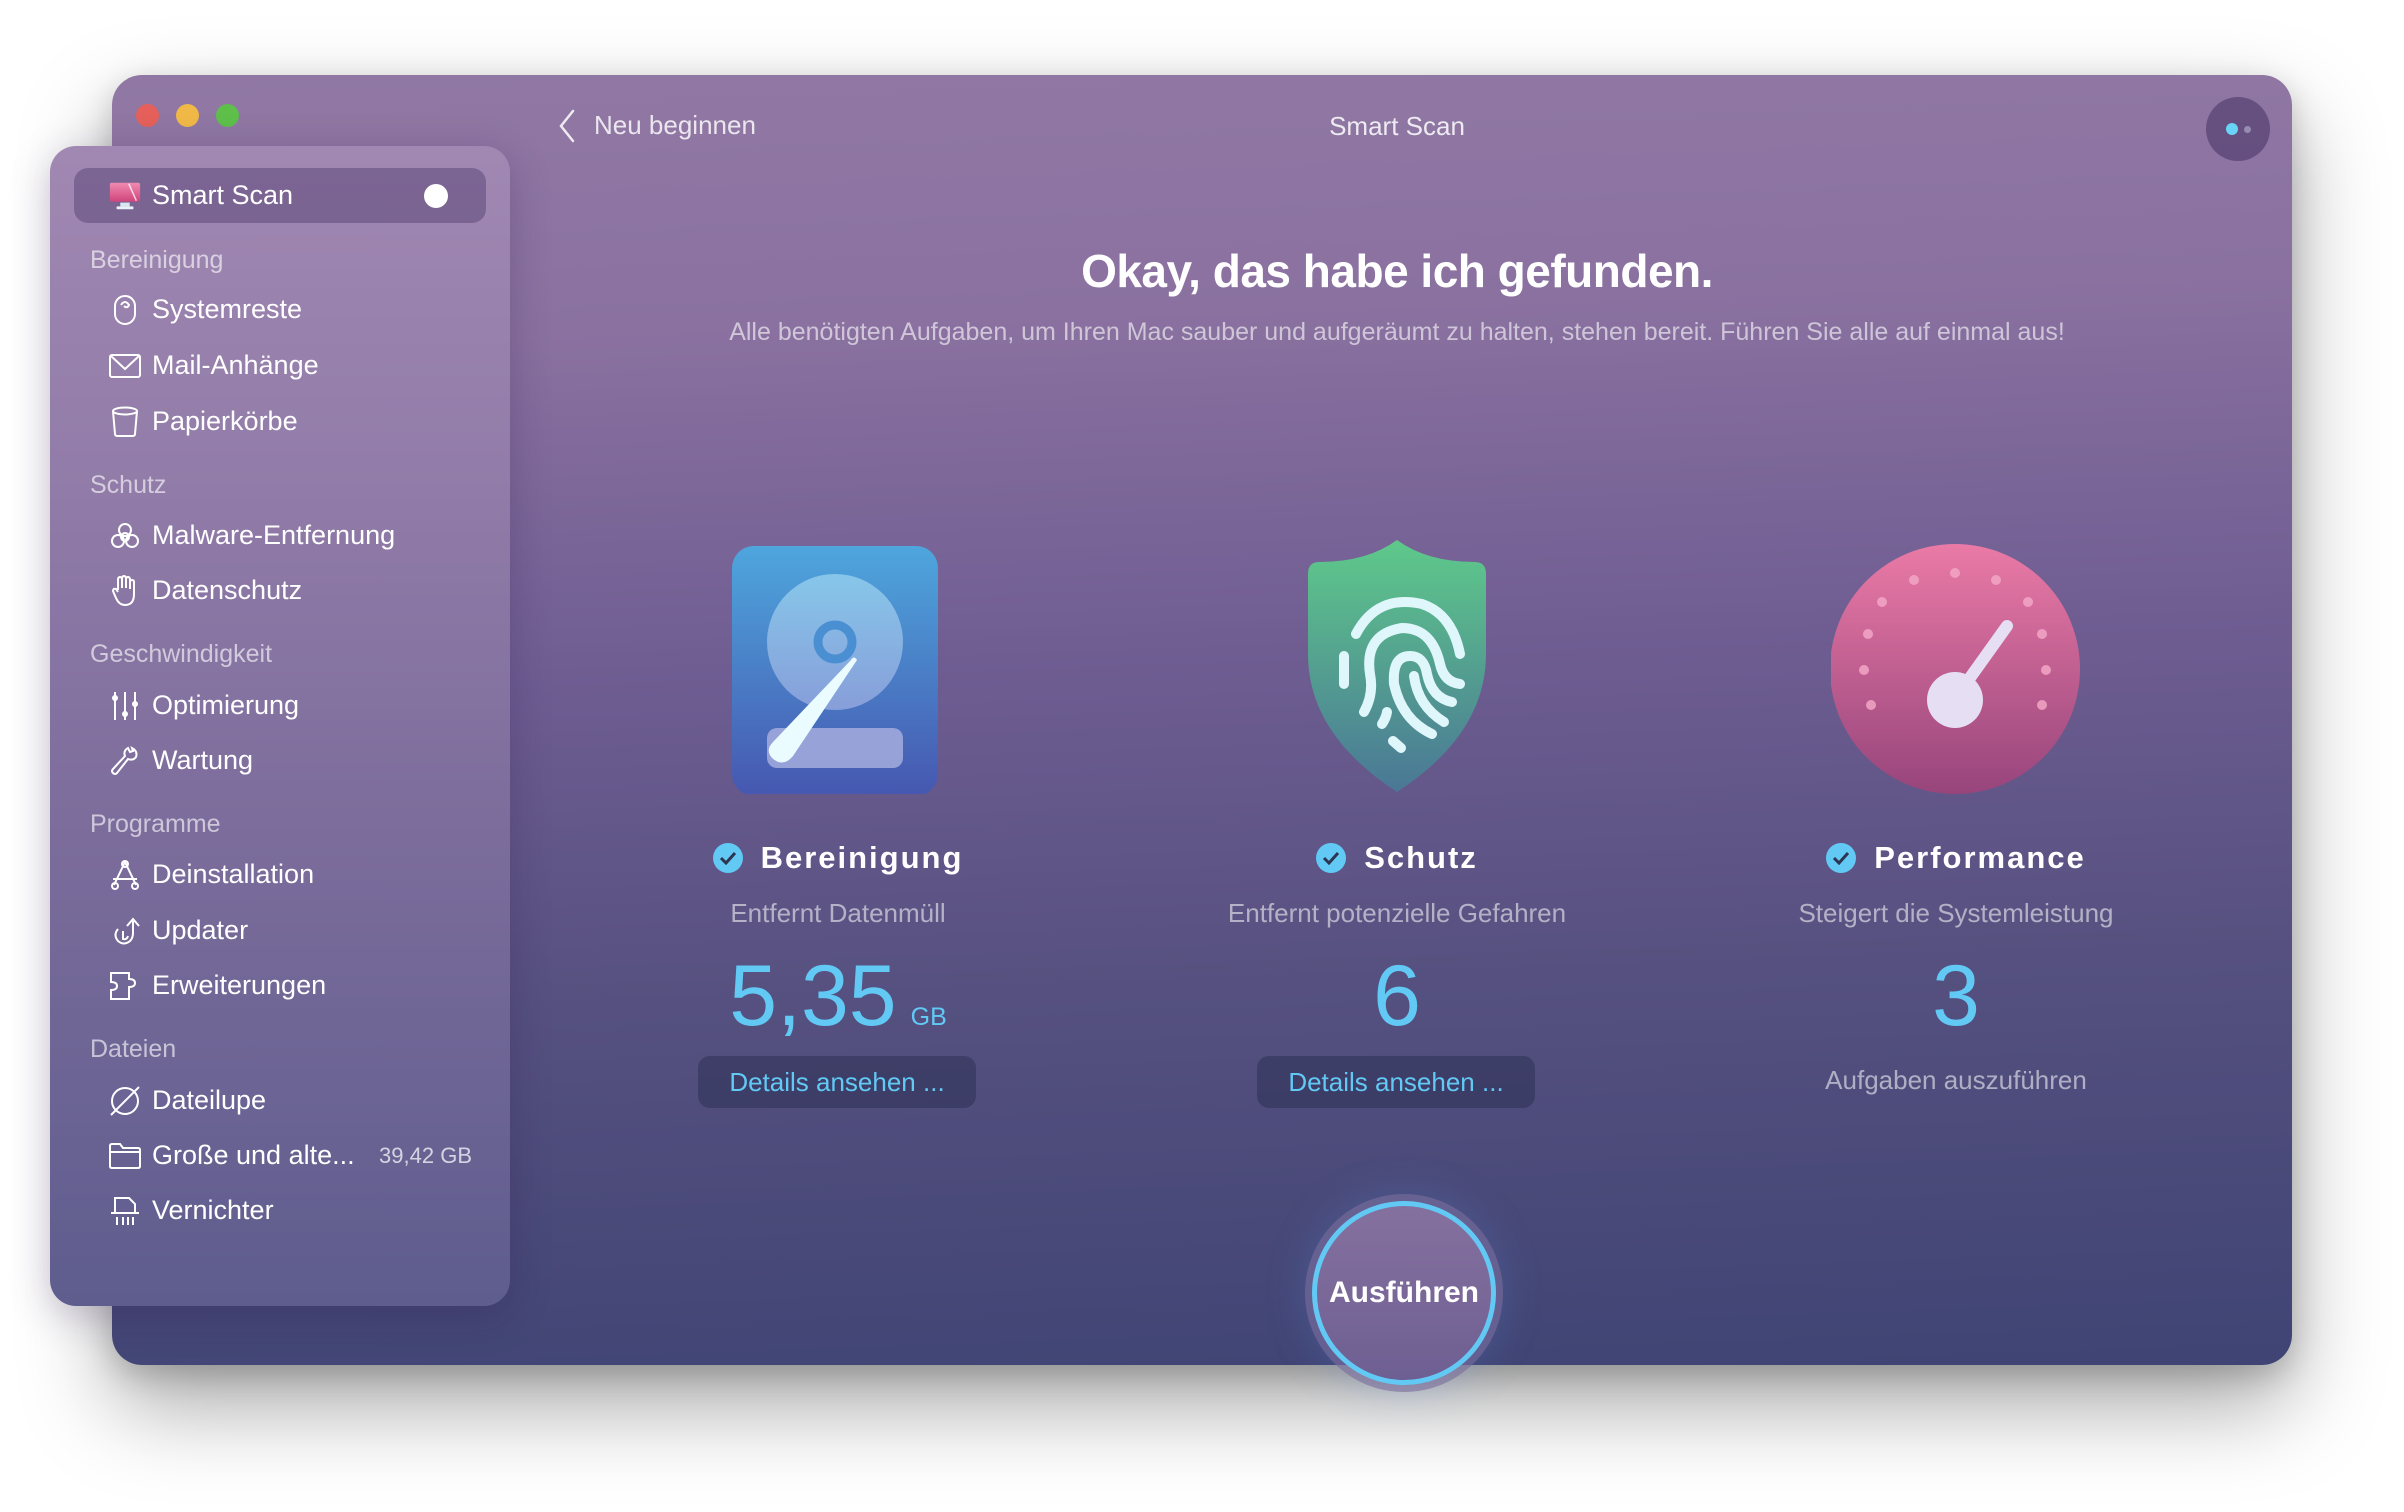 This screenshot has width=2404, height=1512. I want to click on sidebar-item-erweiterungen: Erweiterungen, so click(280, 985).